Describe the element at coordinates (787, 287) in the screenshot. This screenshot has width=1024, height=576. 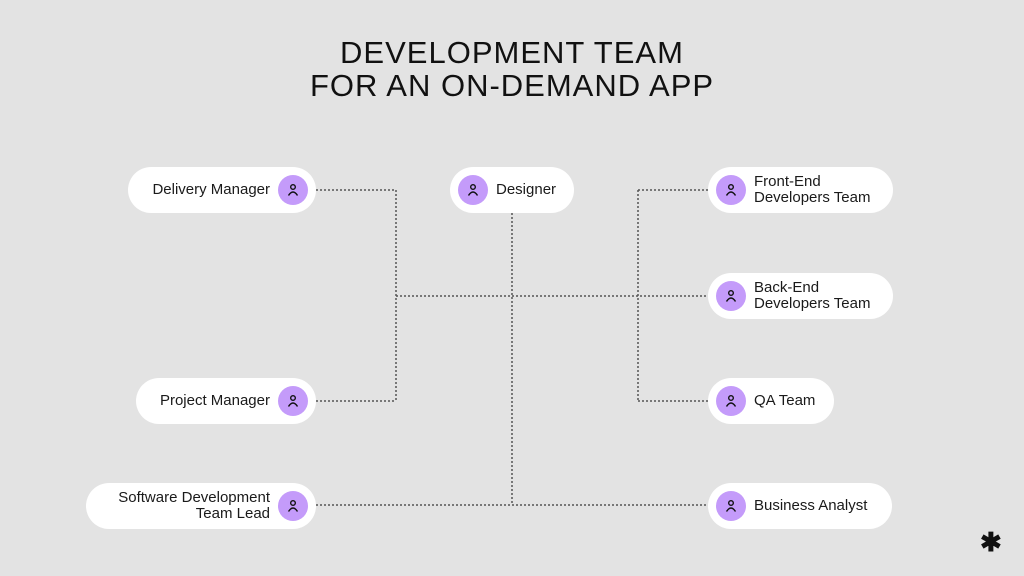
I see `node-label-line-1: Back-End` at that location.